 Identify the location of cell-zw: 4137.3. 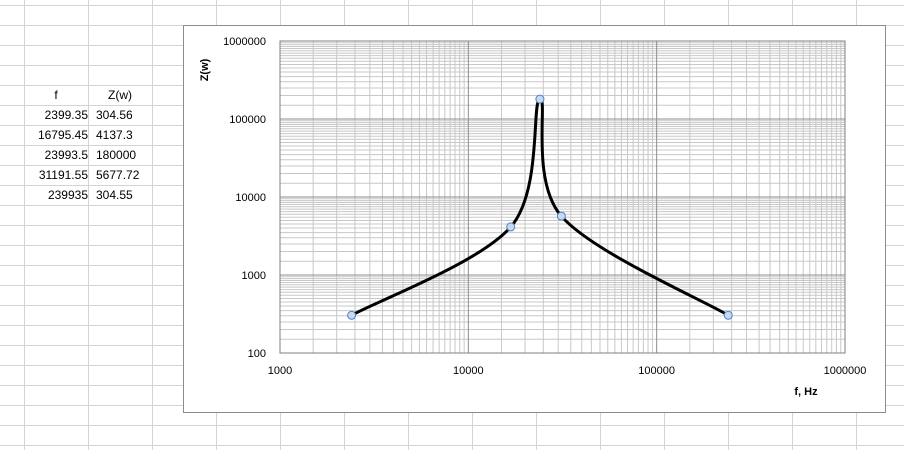
(128, 135).